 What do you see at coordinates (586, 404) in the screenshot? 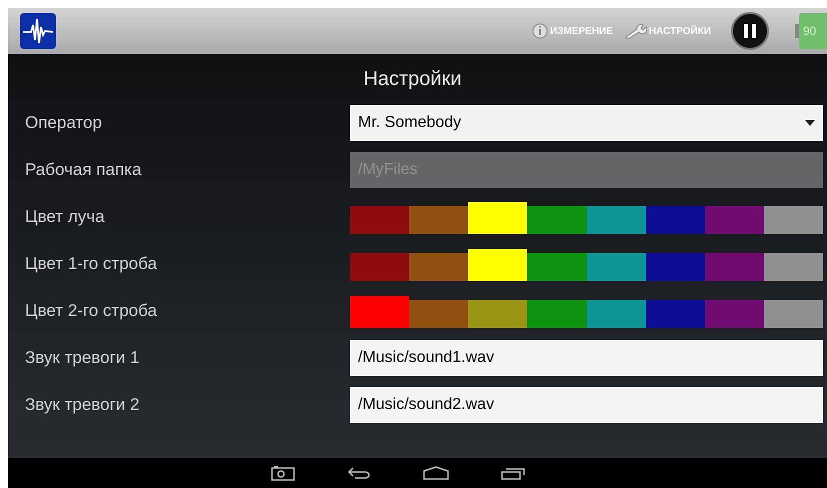
I see `text-field: /Music/sound2.wav` at bounding box center [586, 404].